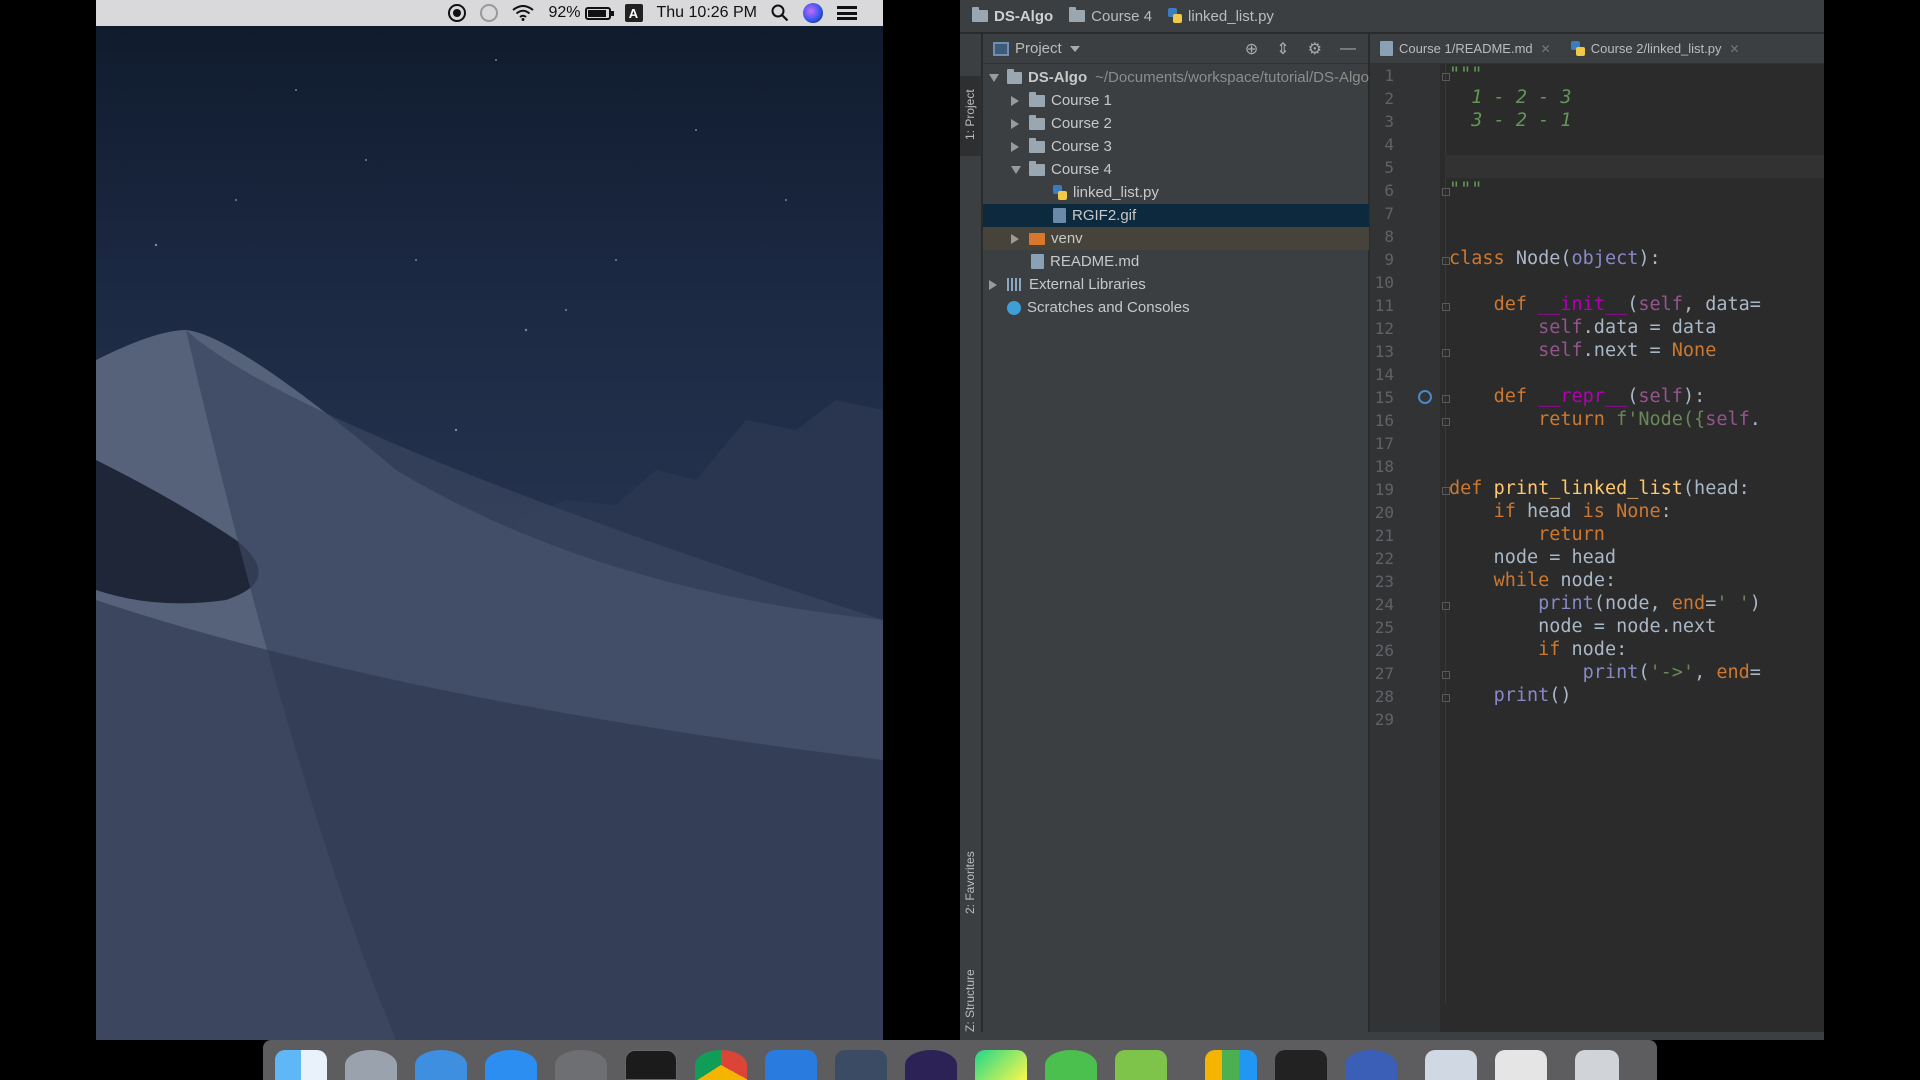  I want to click on tree-item-course-4: Course 4, so click(1176, 169).